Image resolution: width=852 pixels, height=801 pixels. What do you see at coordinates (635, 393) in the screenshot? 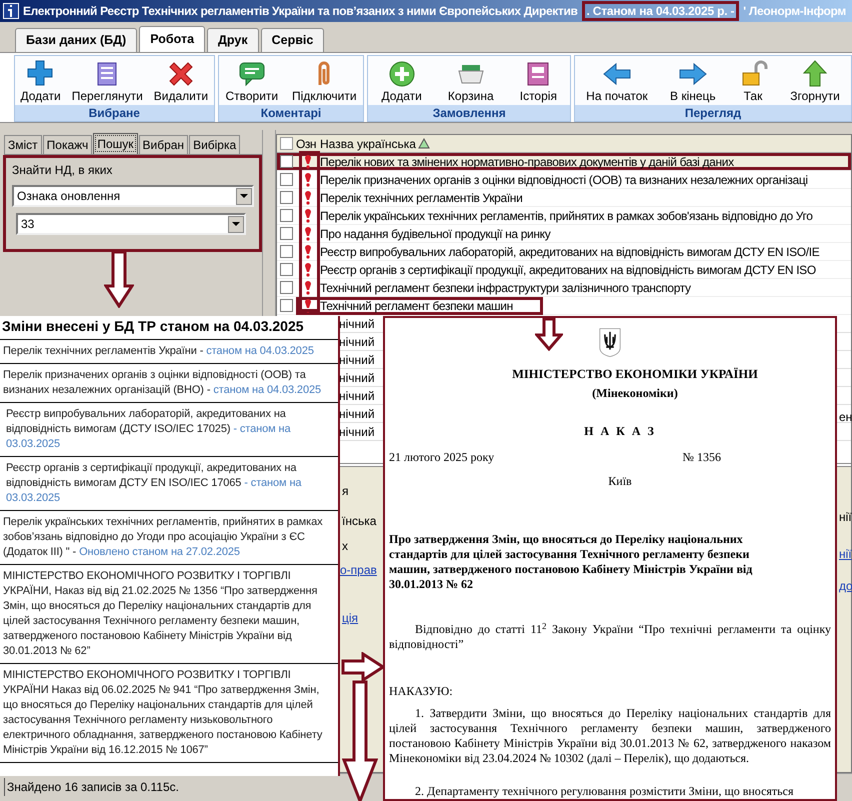
I see `ministry-short-name: (Мінекономіки)` at bounding box center [635, 393].